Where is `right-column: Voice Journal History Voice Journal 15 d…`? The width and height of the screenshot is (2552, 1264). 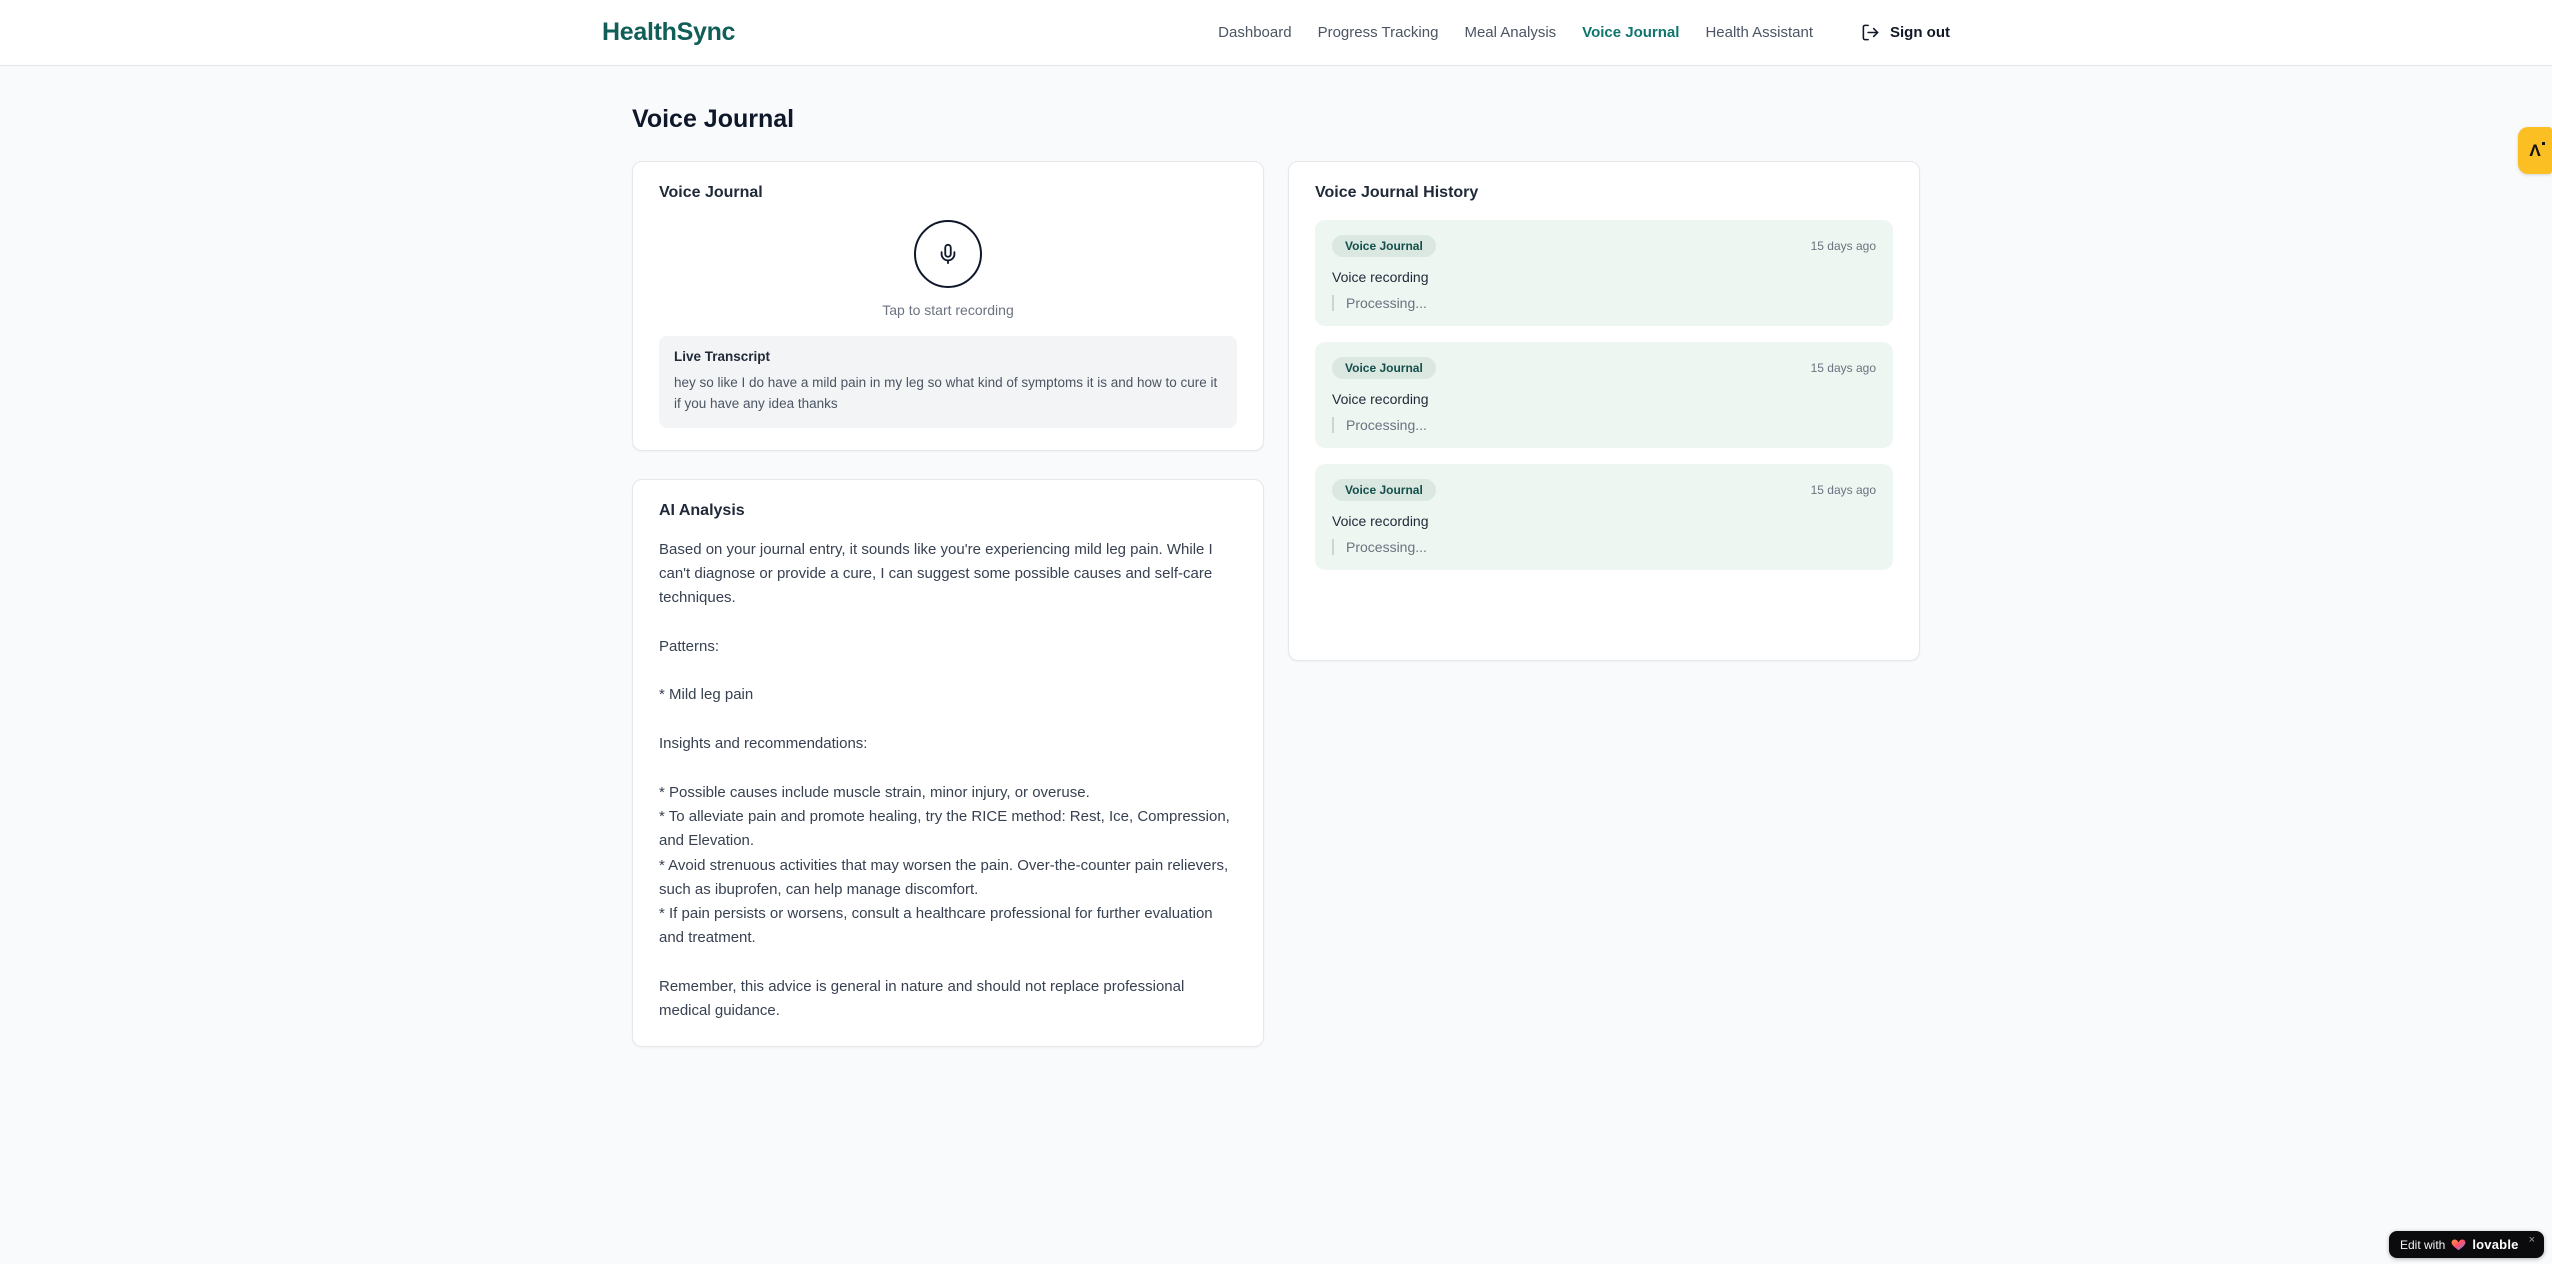 right-column: Voice Journal History Voice Journal 15 d… is located at coordinates (1604, 411).